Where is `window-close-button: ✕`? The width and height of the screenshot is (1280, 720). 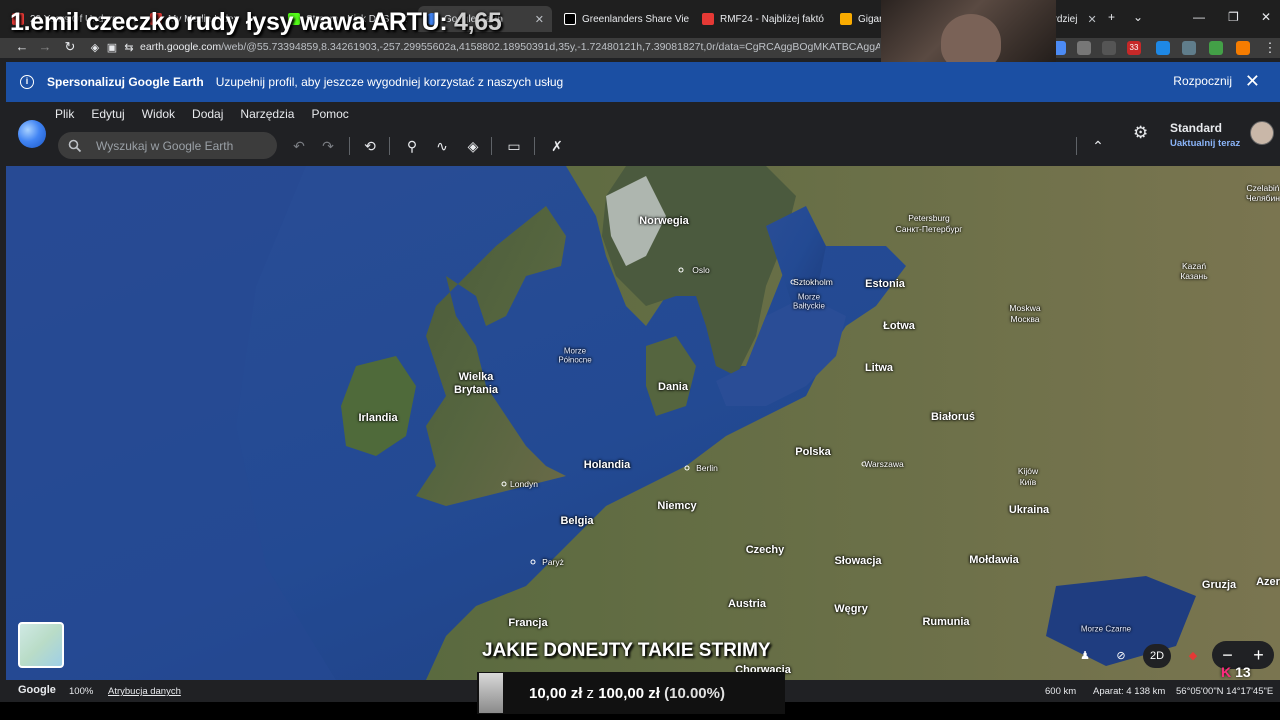 window-close-button: ✕ is located at coordinates (1266, 17).